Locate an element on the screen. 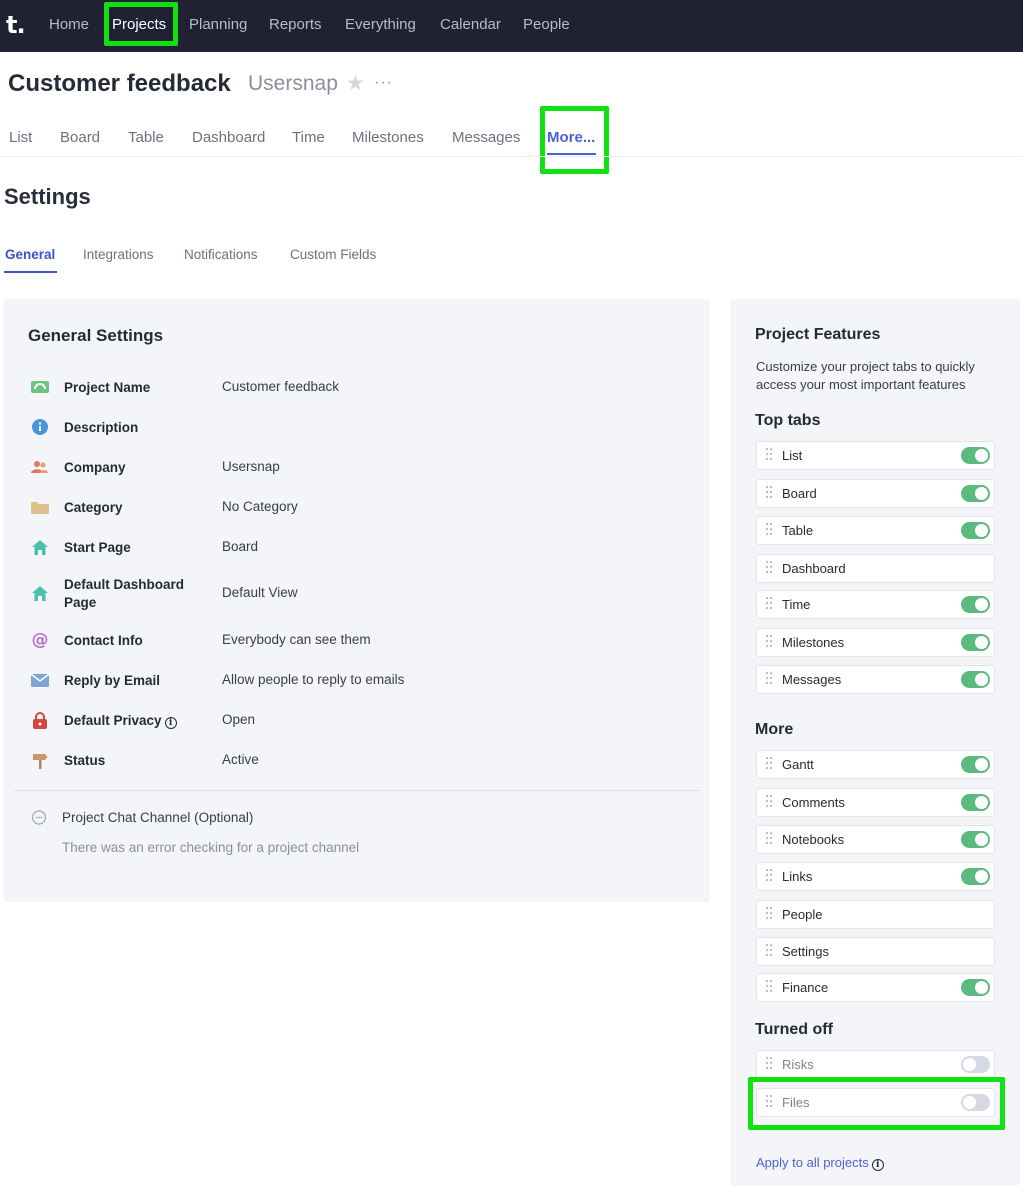  feature-item-milestones: Milestones is located at coordinates (875, 642).